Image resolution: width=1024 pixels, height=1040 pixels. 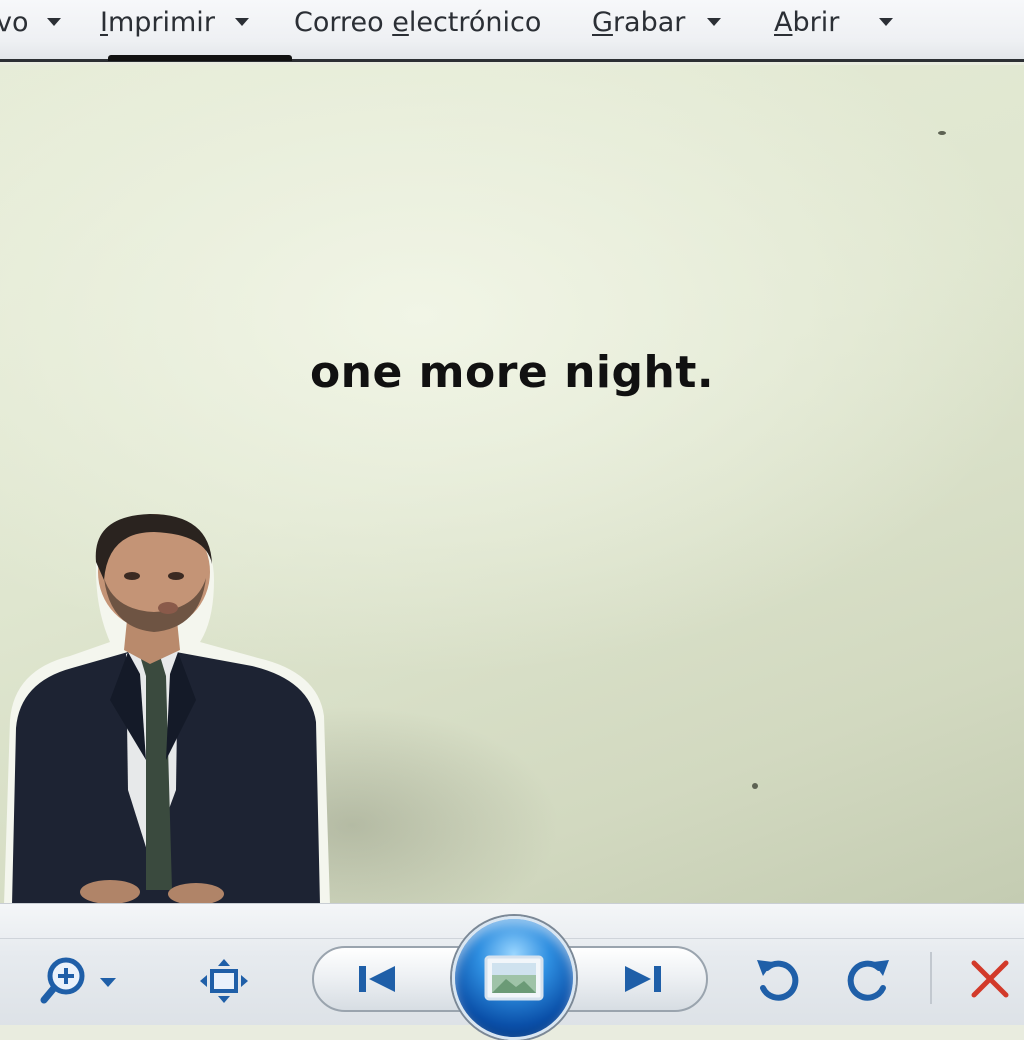 I want to click on toolbar-separator, so click(x=931, y=978).